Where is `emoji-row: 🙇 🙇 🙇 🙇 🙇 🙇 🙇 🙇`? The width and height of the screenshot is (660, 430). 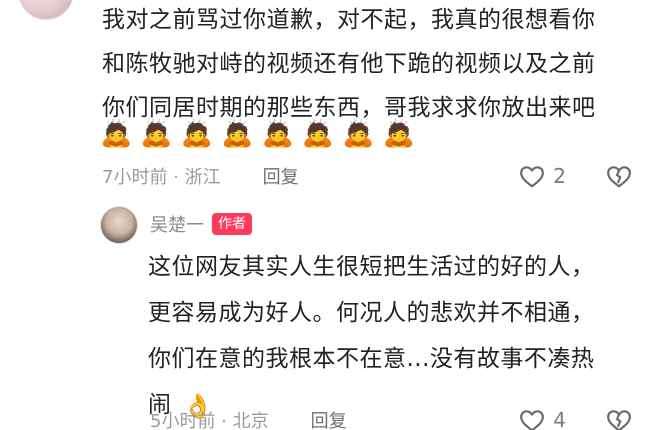 emoji-row: 🙇 🙇 🙇 🙇 🙇 🙇 🙇 🙇 is located at coordinates (257, 134).